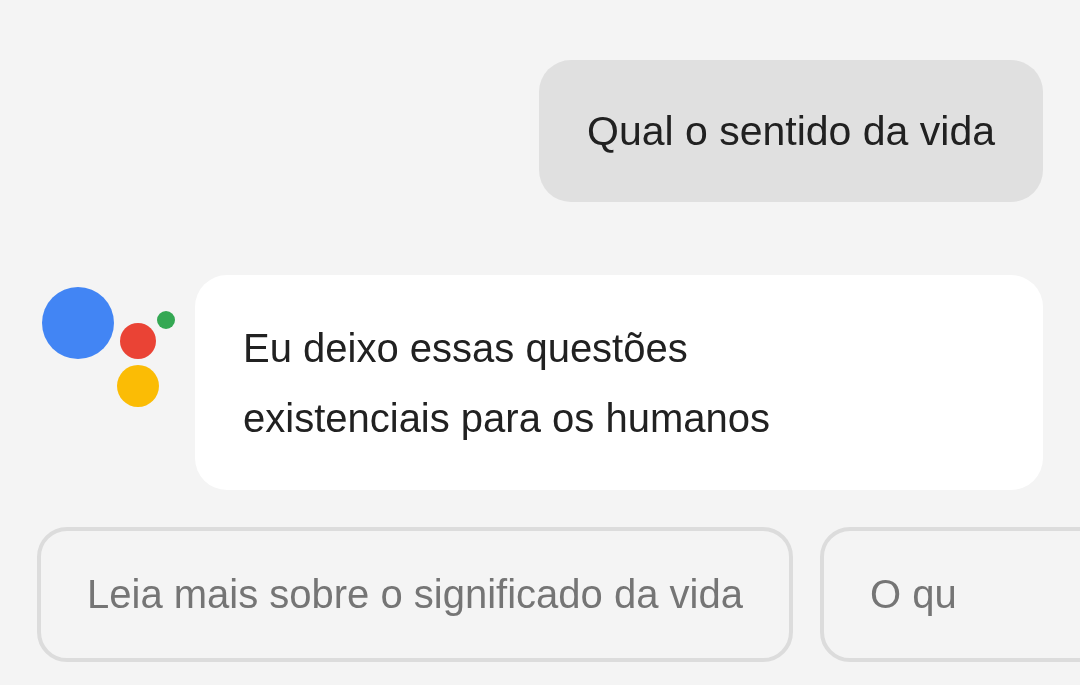 This screenshot has width=1080, height=685. I want to click on suggestion-chip: Leia mais sobre o significado da vida, so click(415, 594).